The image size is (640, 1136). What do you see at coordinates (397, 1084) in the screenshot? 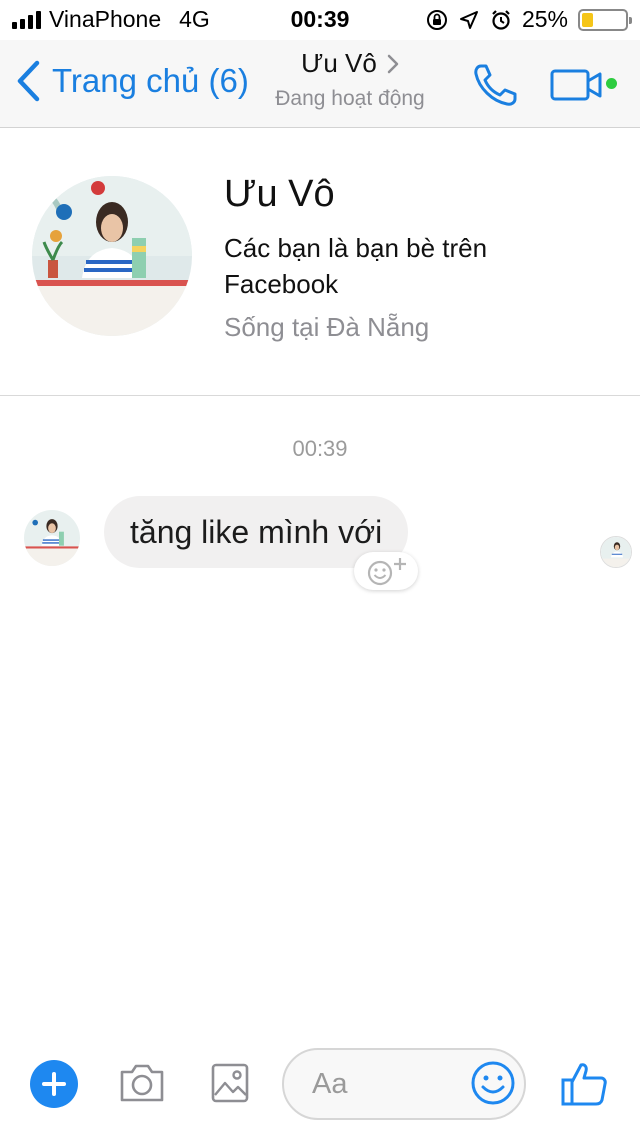
I see `message-input` at bounding box center [397, 1084].